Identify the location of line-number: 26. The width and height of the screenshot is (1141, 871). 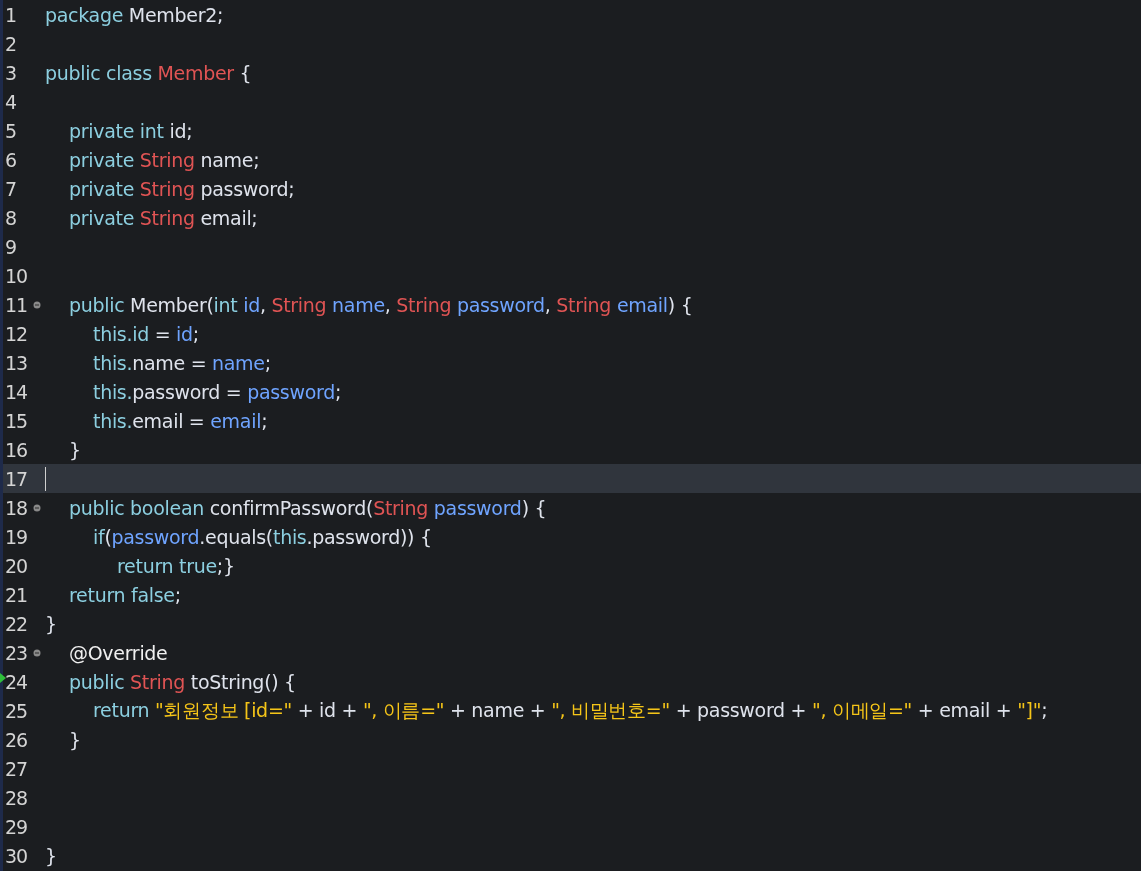
(16, 739).